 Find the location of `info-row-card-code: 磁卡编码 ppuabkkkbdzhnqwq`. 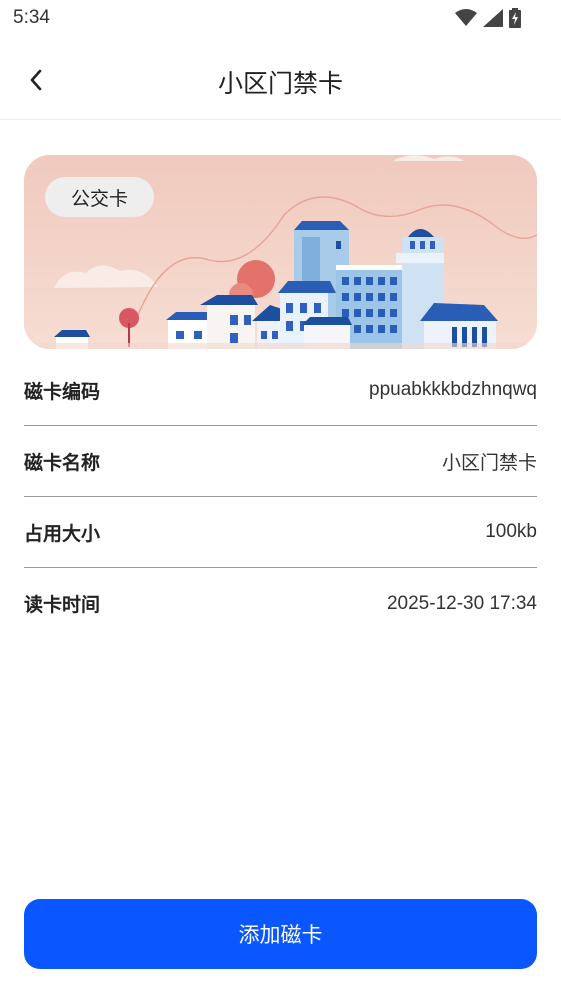

info-row-card-code: 磁卡编码 ppuabkkkbdzhnqwq is located at coordinates (280, 390).